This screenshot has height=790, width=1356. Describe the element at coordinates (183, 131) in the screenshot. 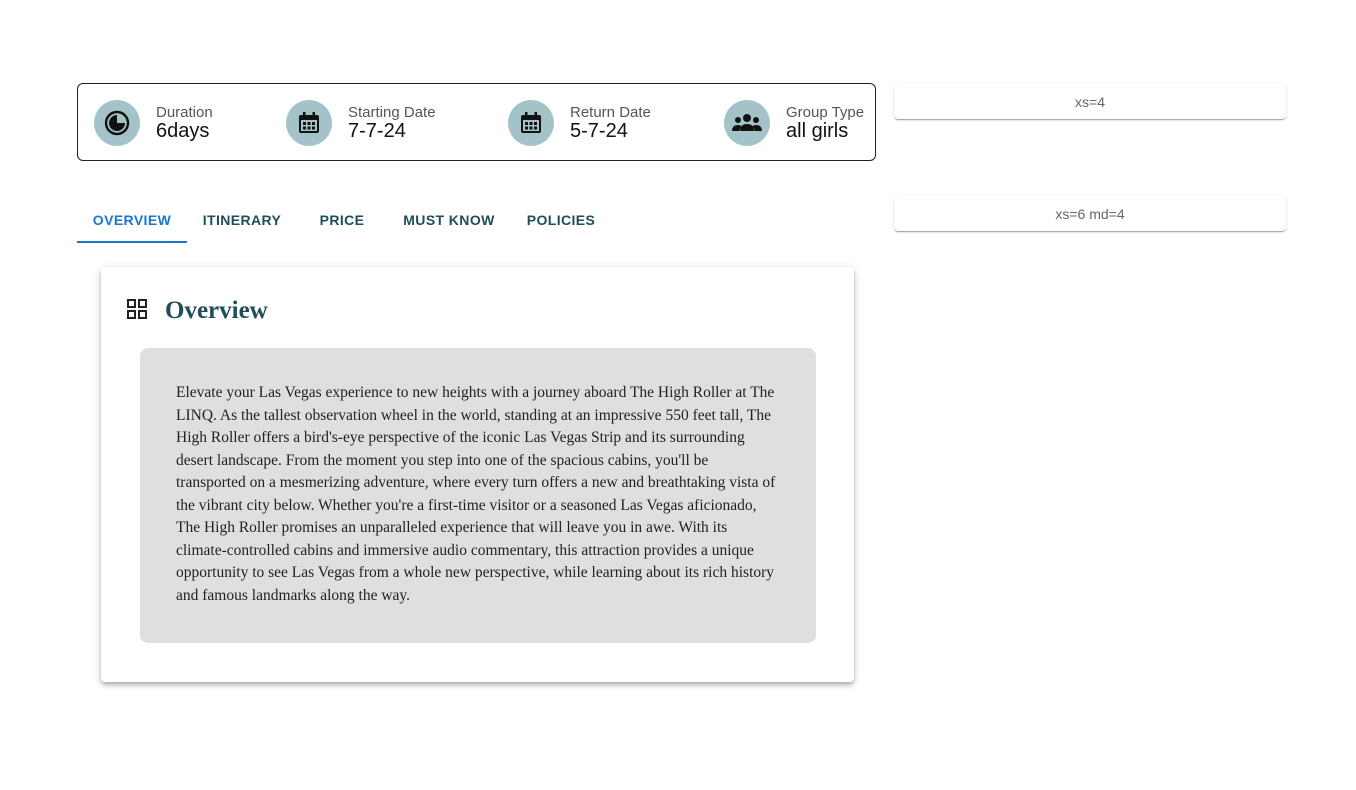

I see `duration-value: 6days` at that location.